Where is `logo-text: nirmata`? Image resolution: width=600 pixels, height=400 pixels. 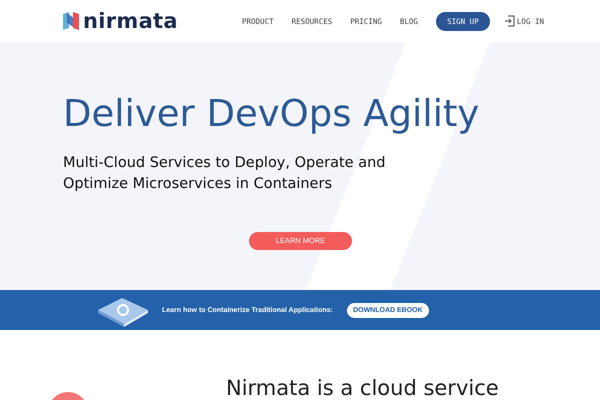
logo-text: nirmata is located at coordinates (130, 21).